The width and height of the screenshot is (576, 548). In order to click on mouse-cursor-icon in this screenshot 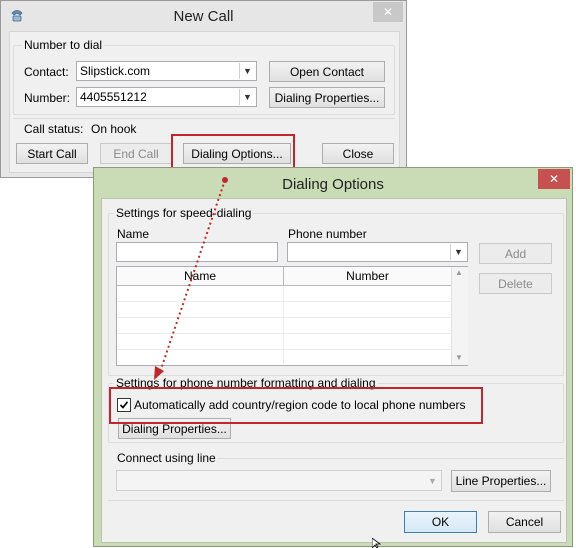, I will do `click(377, 543)`.